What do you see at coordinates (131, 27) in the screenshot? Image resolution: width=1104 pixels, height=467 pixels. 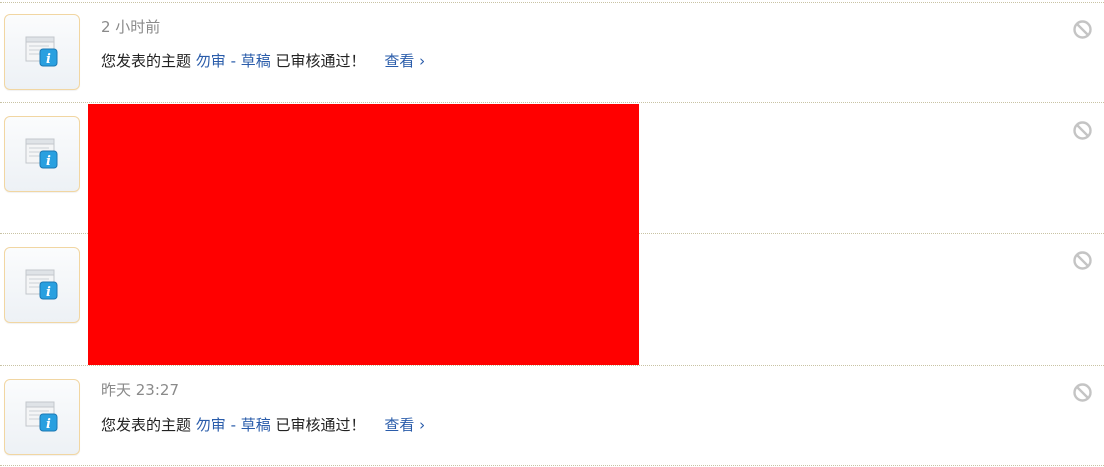 I see `notification-time: 2 小时前` at bounding box center [131, 27].